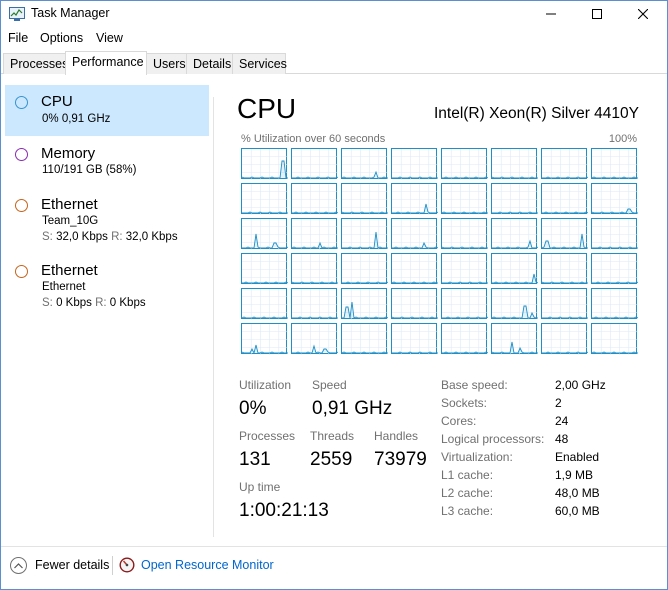 The width and height of the screenshot is (668, 590). Describe the element at coordinates (313, 139) in the screenshot. I see `graph-caption: % Utilization over 60 seconds` at that location.